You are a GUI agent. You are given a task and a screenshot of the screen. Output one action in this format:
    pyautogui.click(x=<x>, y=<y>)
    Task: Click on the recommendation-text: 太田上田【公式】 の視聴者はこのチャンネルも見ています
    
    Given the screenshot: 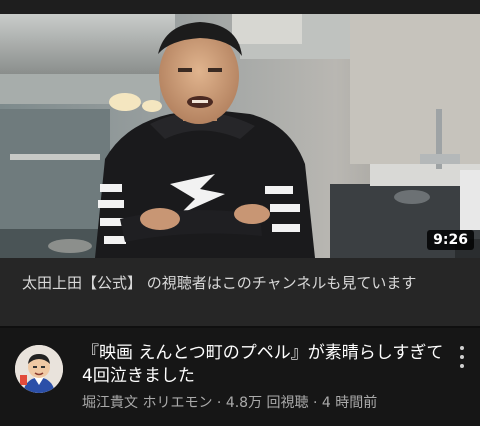 What is the action you would take?
    pyautogui.click(x=219, y=283)
    